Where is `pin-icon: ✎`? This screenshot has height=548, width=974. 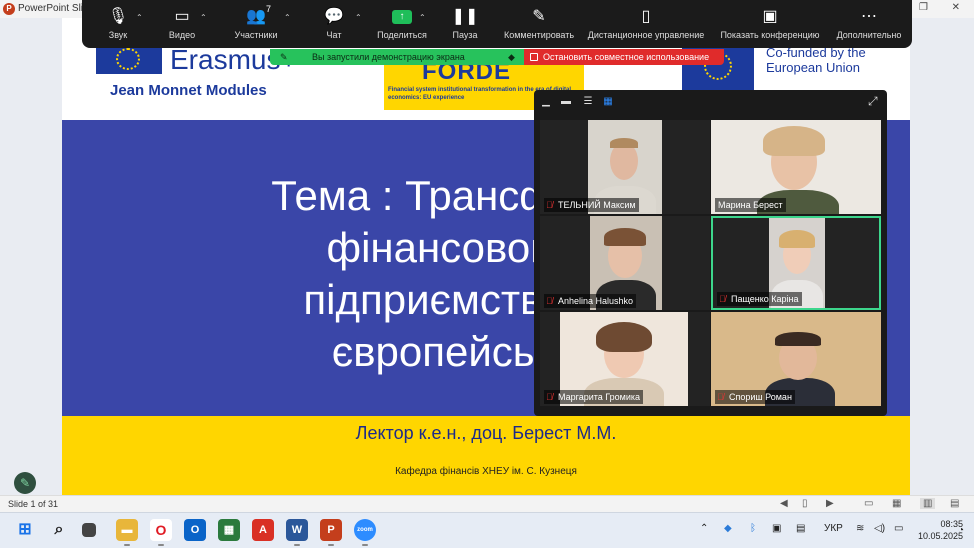 pin-icon: ✎ is located at coordinates (284, 57).